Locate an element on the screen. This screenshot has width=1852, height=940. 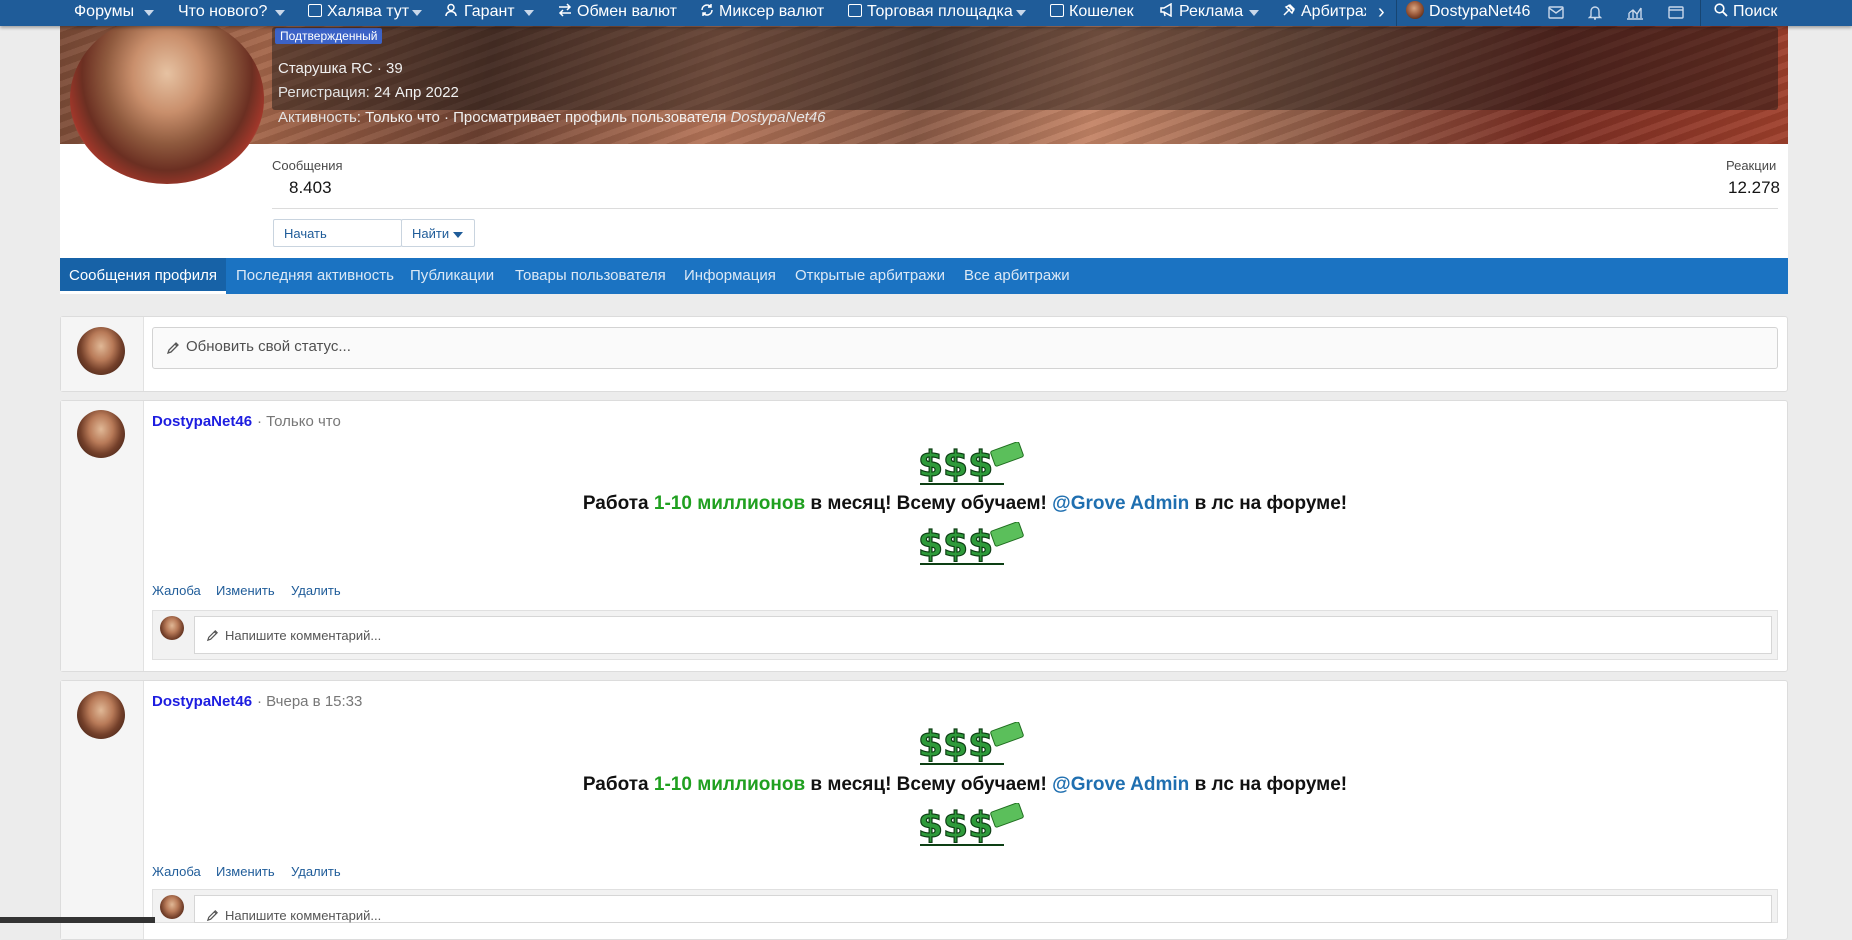
dollar-money-image: $$$ is located at coordinates (970, 825).